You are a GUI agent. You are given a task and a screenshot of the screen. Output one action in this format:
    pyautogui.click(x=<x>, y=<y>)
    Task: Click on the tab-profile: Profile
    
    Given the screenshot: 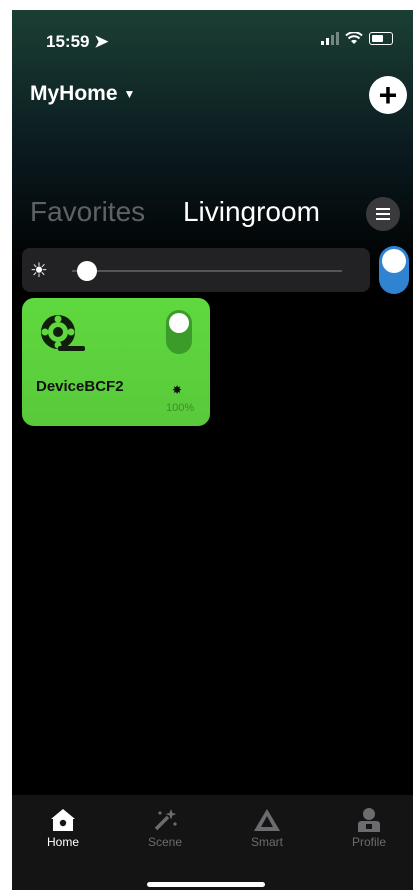 What is the action you would take?
    pyautogui.click(x=369, y=827)
    